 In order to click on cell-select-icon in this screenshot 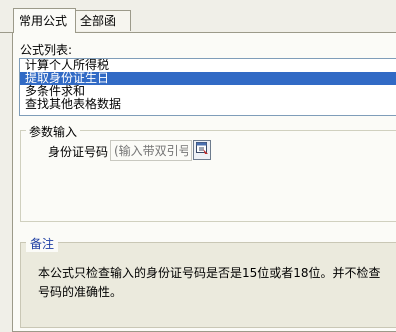, I will do `click(202, 150)`.